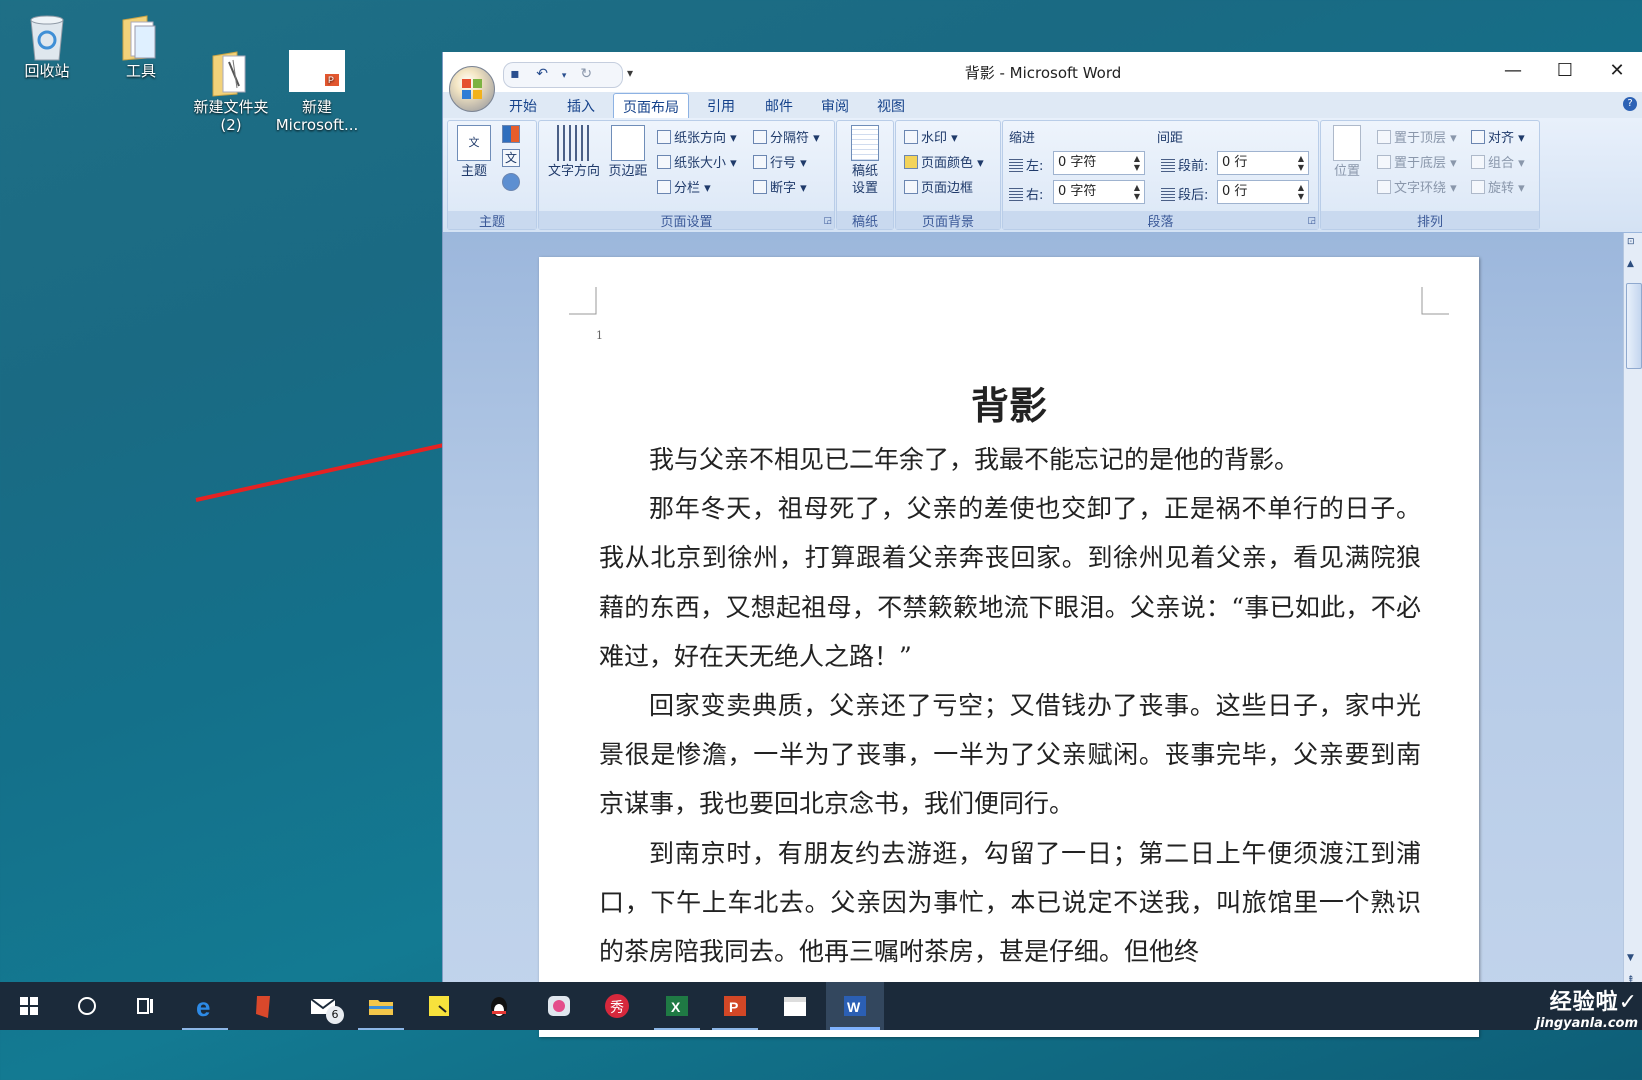  What do you see at coordinates (855, 1006) in the screenshot?
I see `taskbar-word: W` at bounding box center [855, 1006].